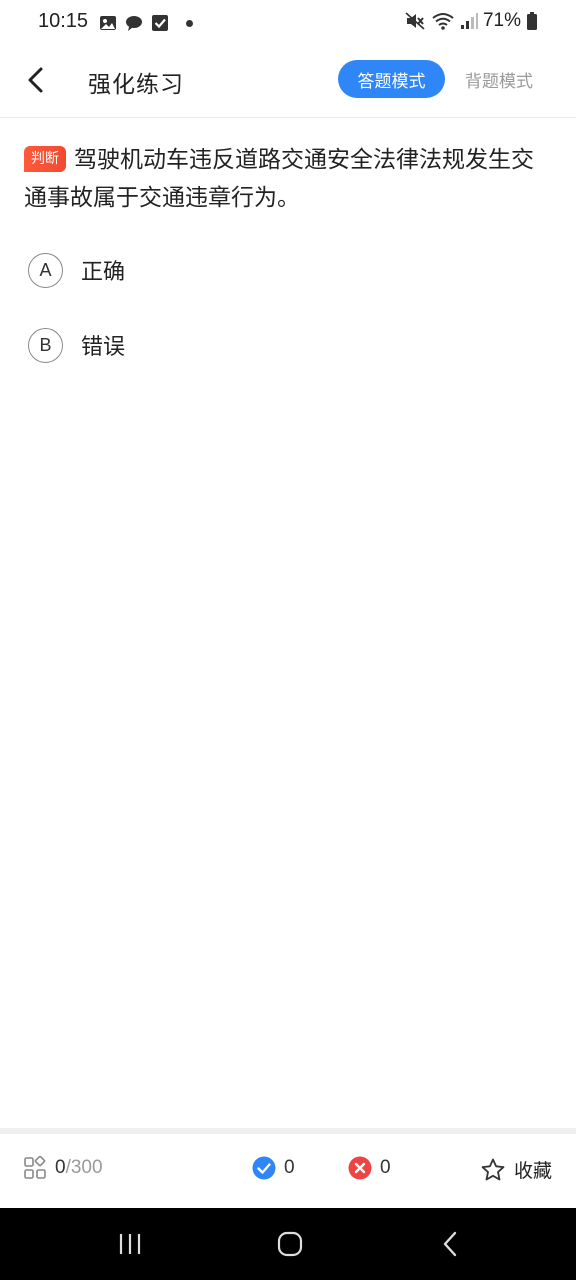 The width and height of the screenshot is (576, 1280). Describe the element at coordinates (63, 21) in the screenshot. I see `status-time: 10:15` at that location.